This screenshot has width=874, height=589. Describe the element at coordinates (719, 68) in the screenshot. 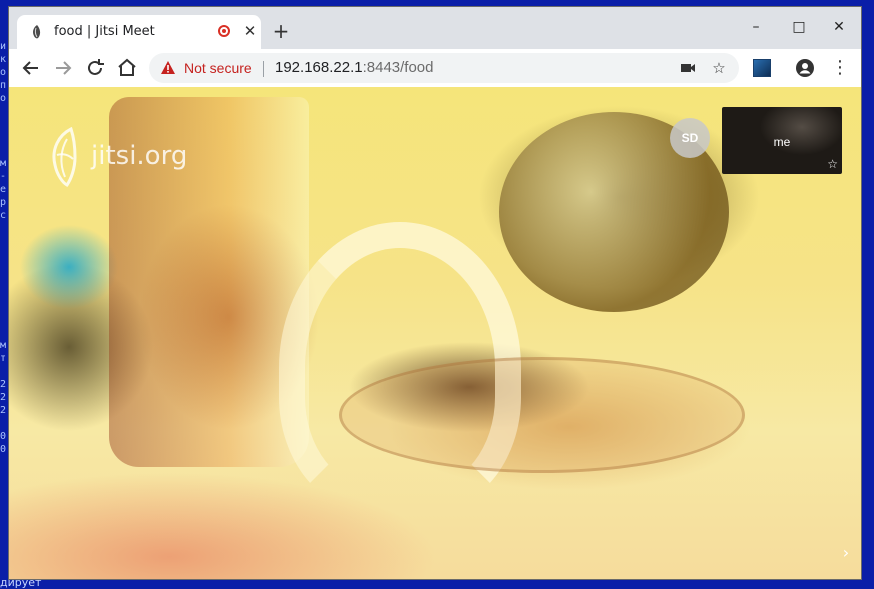

I see `star-icon: ☆` at that location.